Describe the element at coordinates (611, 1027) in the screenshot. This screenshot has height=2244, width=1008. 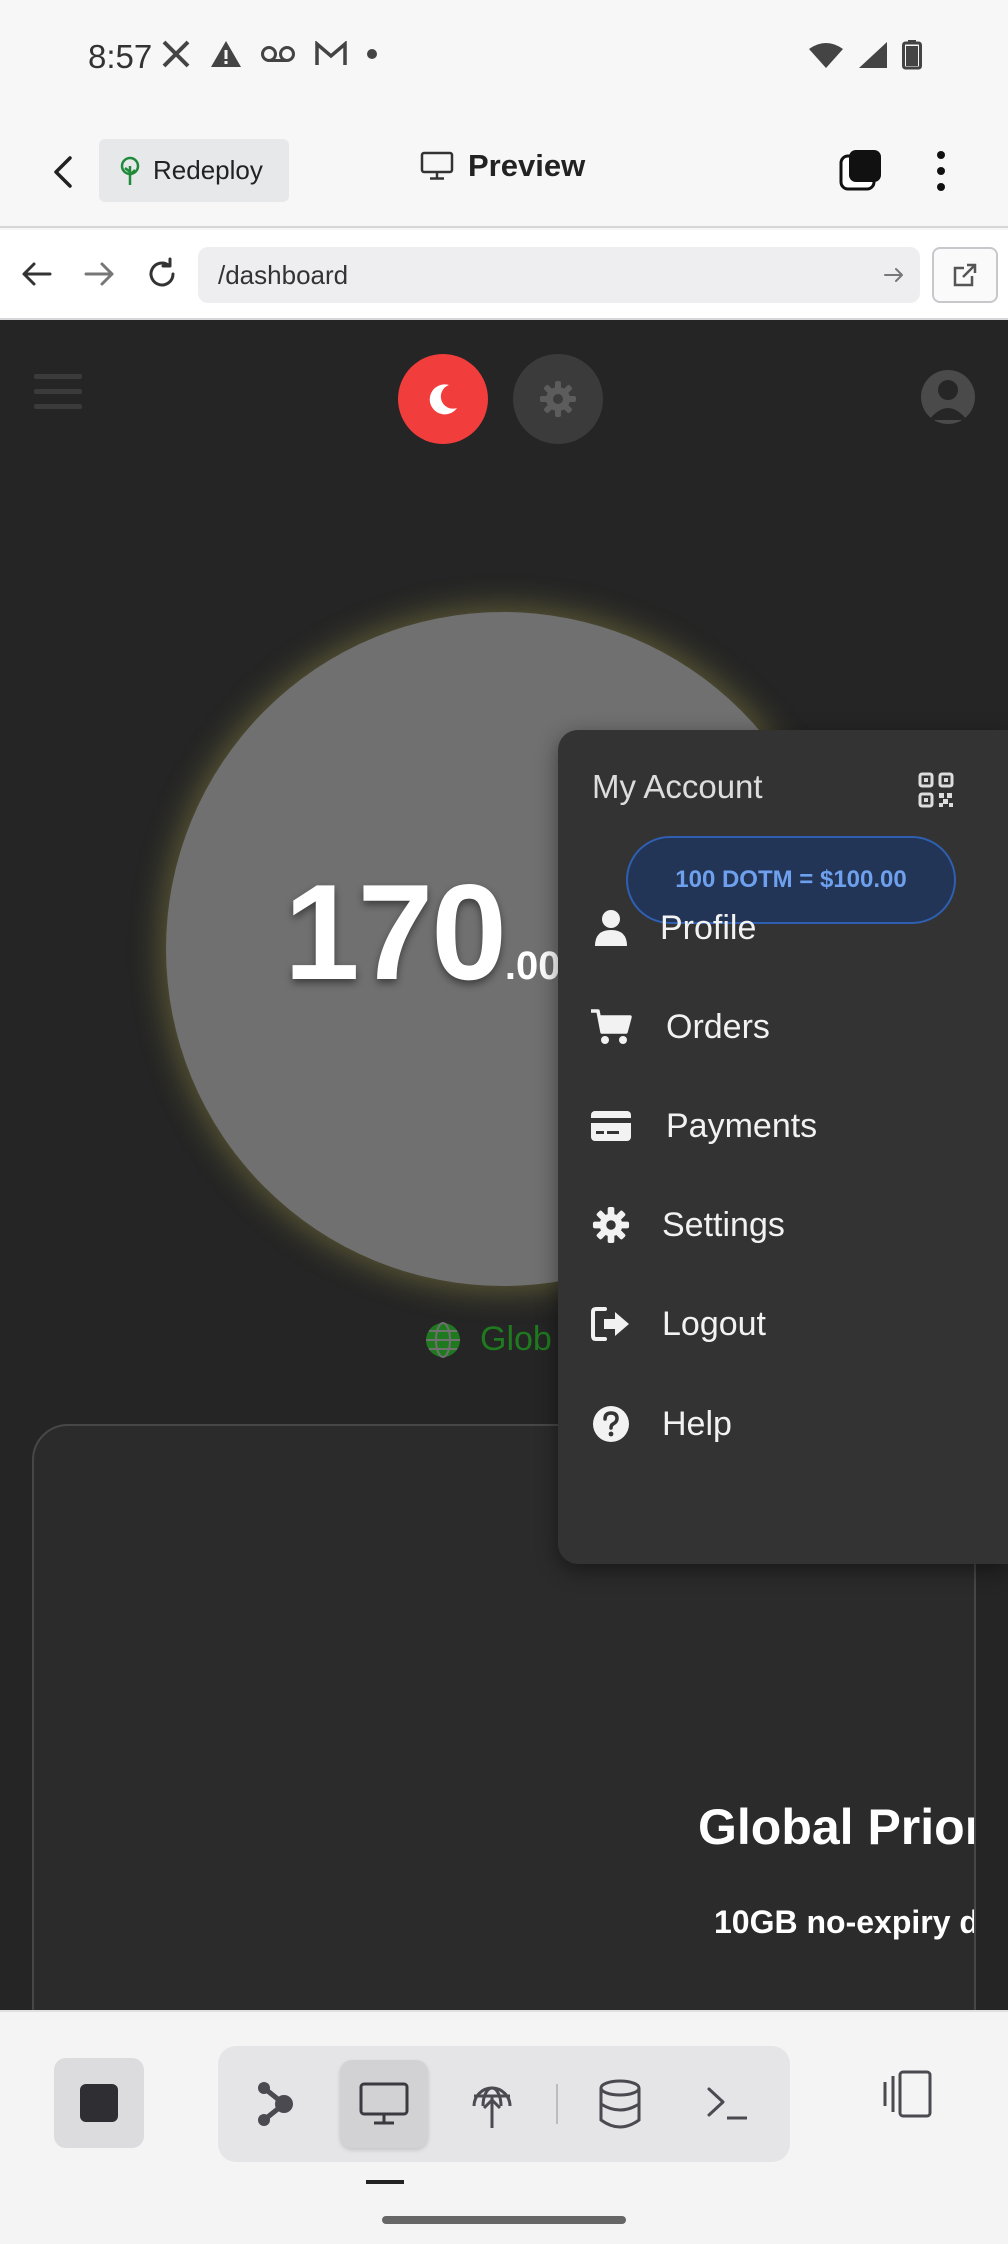
I see `cart-icon` at that location.